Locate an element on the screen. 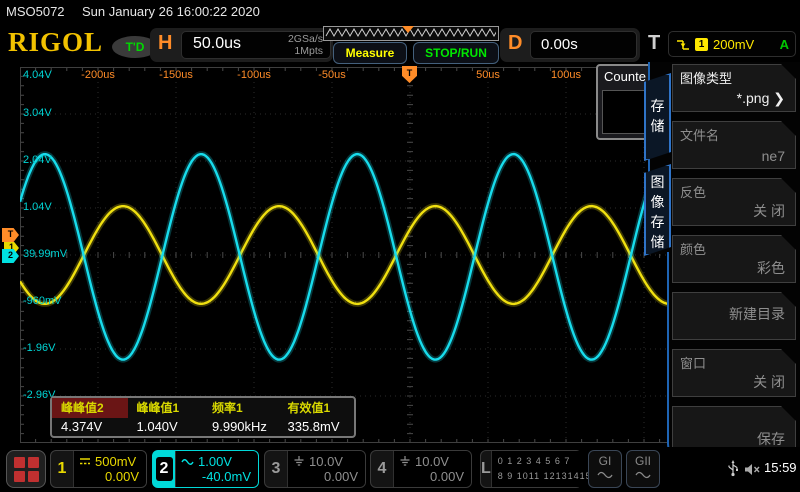  menu-item-window: 窗口 关 闭 is located at coordinates (734, 373).